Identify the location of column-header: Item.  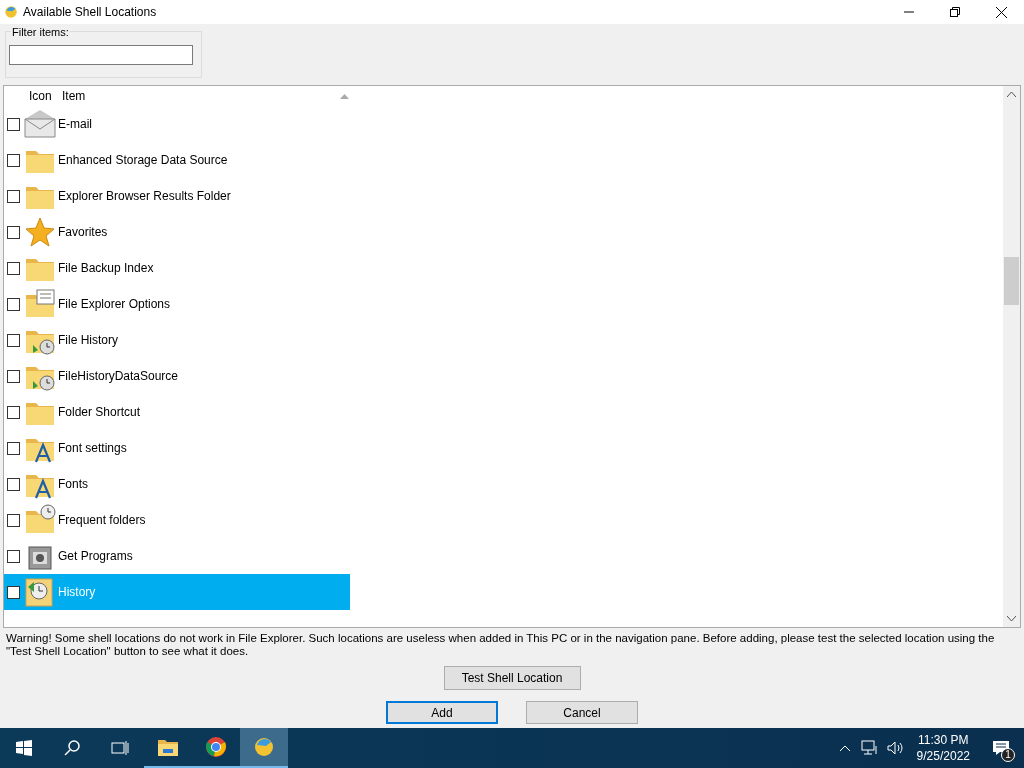
(74, 96).